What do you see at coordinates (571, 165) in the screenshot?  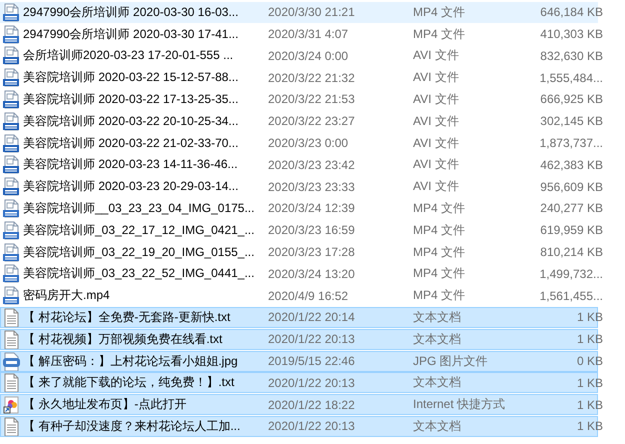 I see `file-size: 462,383 KB` at bounding box center [571, 165].